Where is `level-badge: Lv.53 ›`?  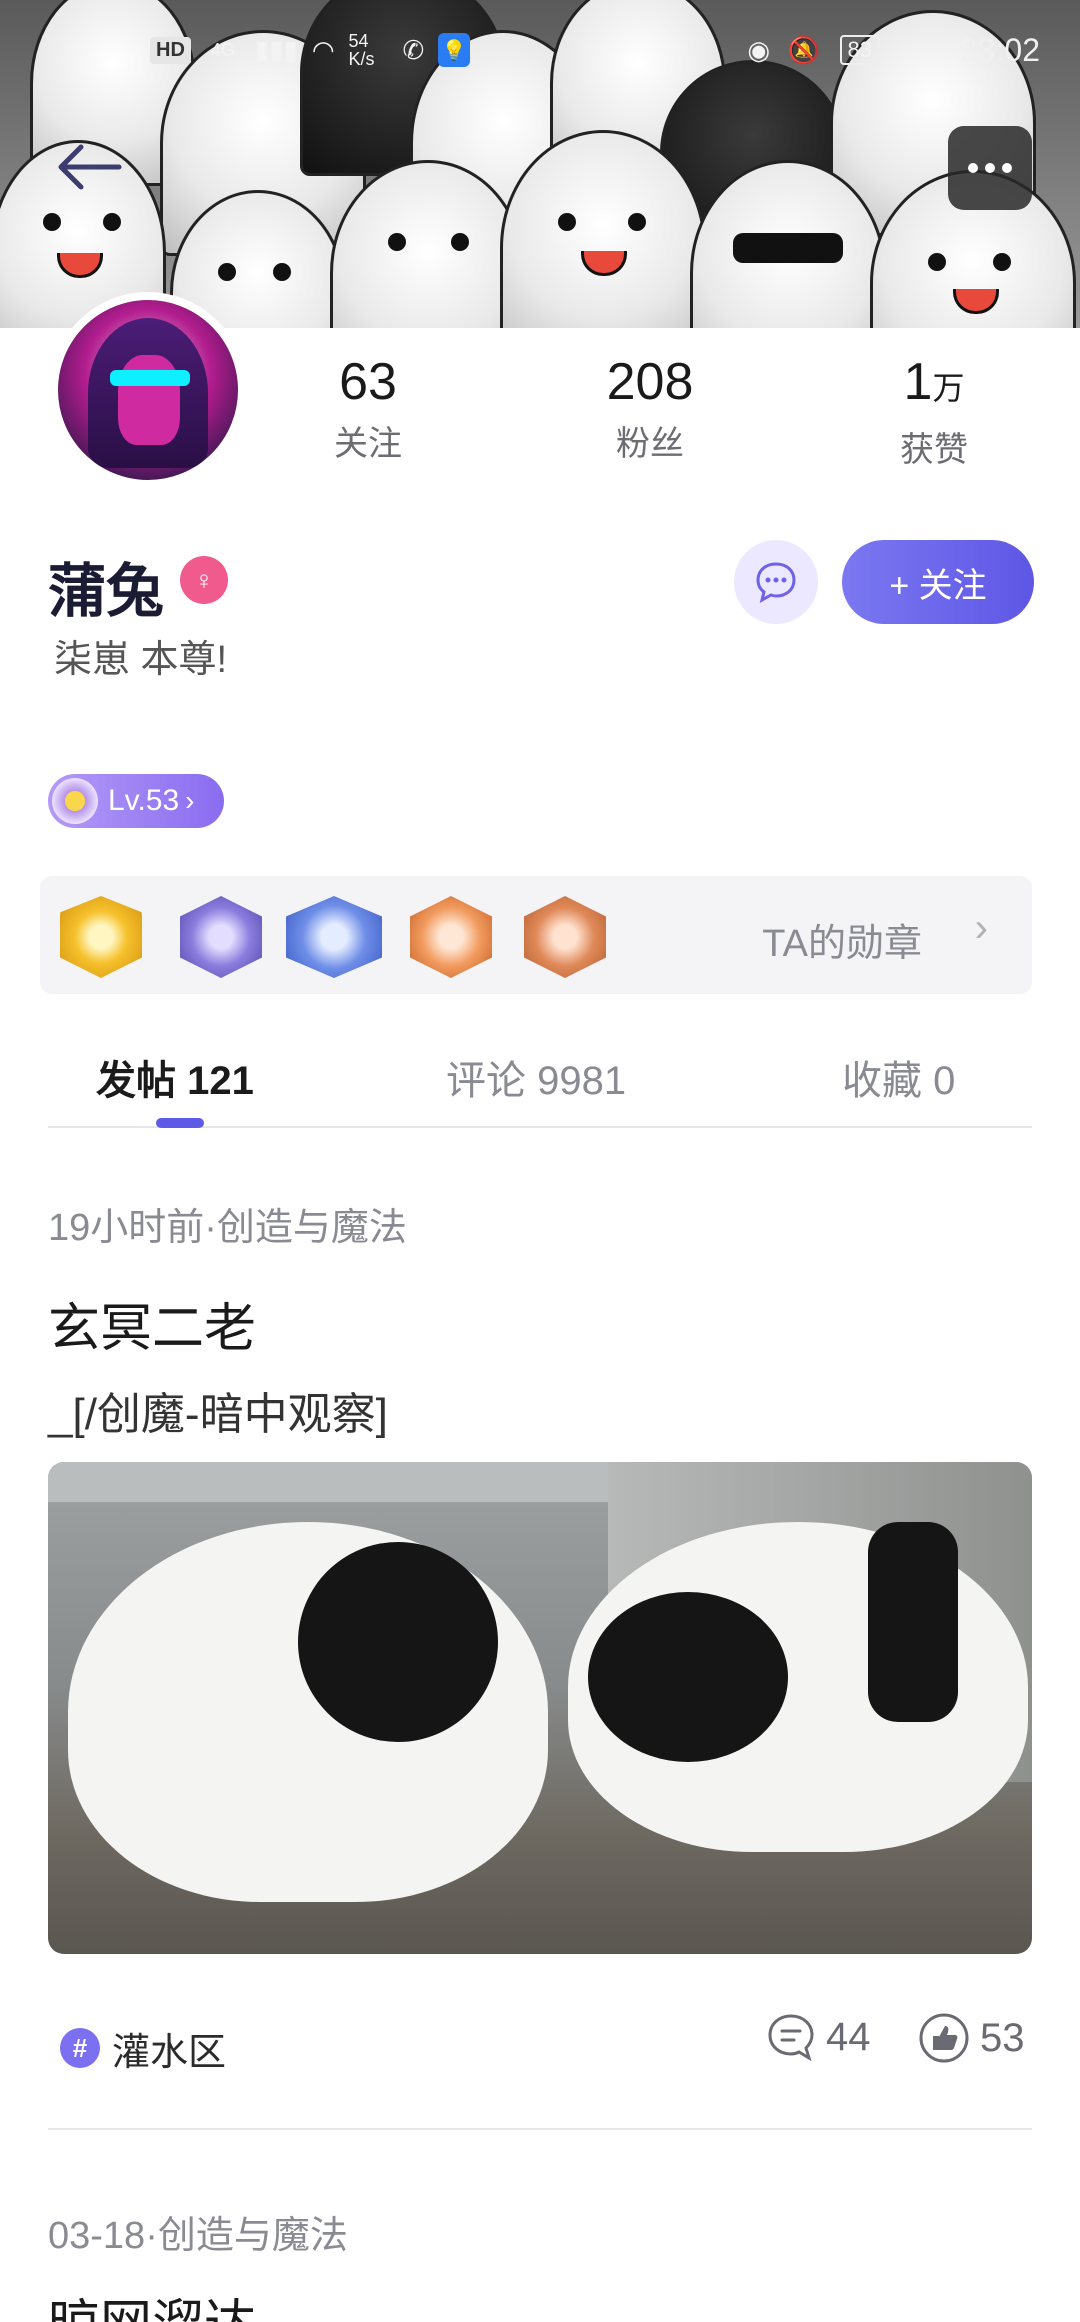 level-badge: Lv.53 › is located at coordinates (136, 801).